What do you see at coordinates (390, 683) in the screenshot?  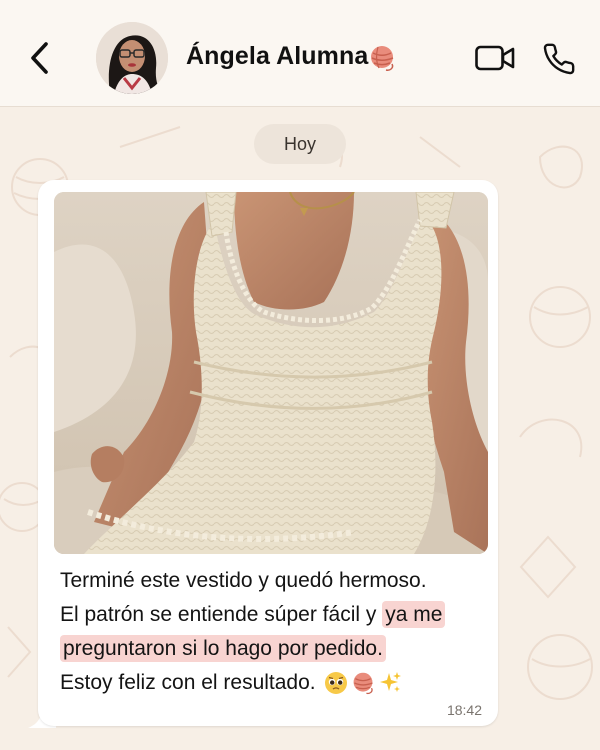 I see `sparkles-icon` at bounding box center [390, 683].